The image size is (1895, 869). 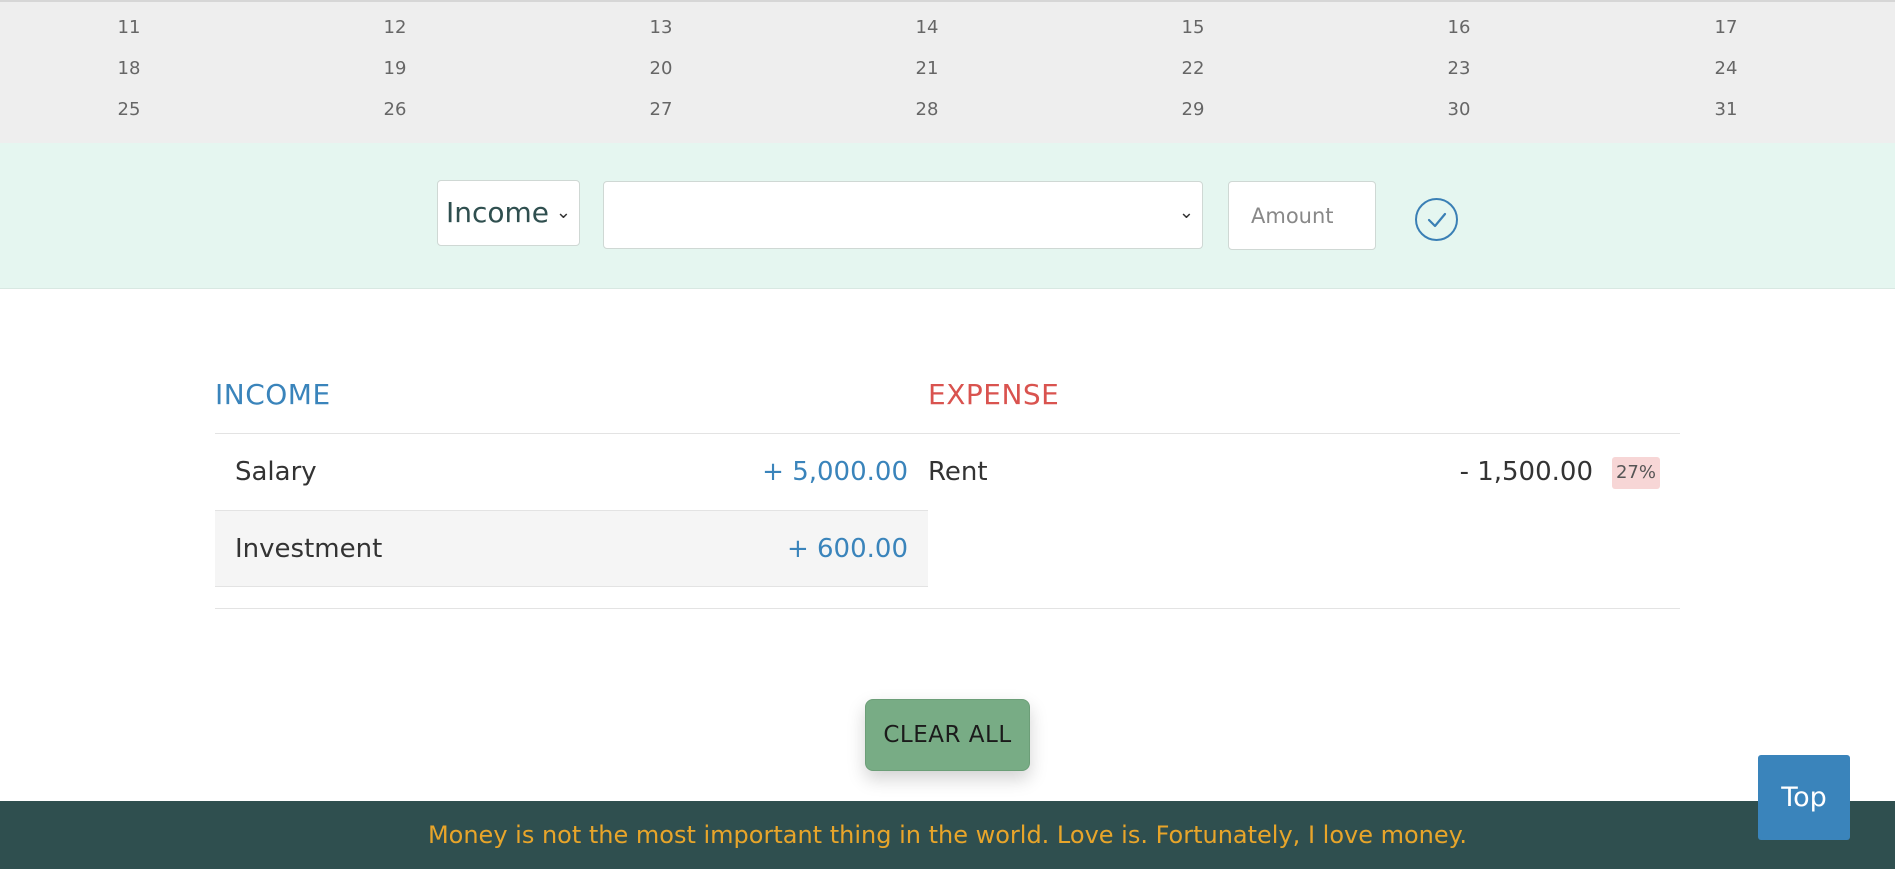 I want to click on calendar-day: 27, so click(x=661, y=110).